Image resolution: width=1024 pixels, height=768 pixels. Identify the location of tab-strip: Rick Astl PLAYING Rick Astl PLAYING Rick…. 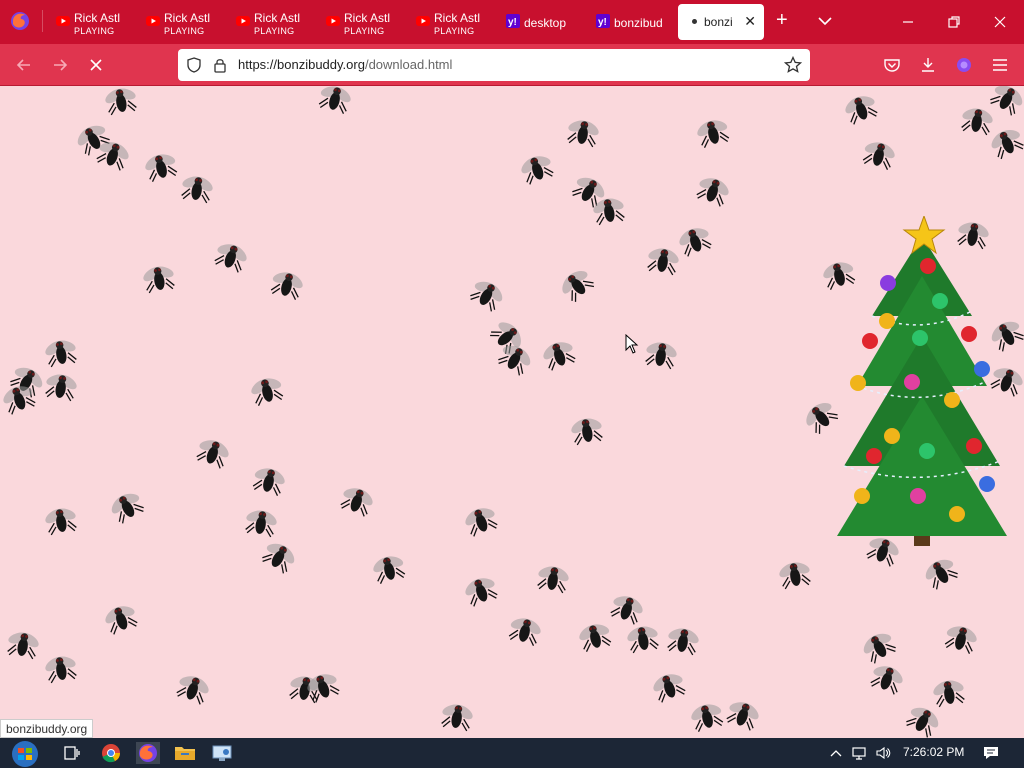
(512, 22).